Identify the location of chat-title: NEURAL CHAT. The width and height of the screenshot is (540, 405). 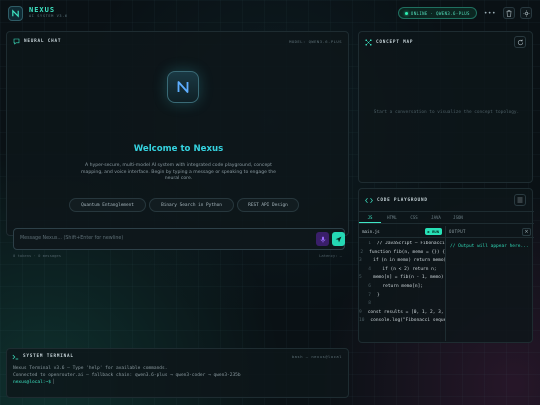
(43, 41).